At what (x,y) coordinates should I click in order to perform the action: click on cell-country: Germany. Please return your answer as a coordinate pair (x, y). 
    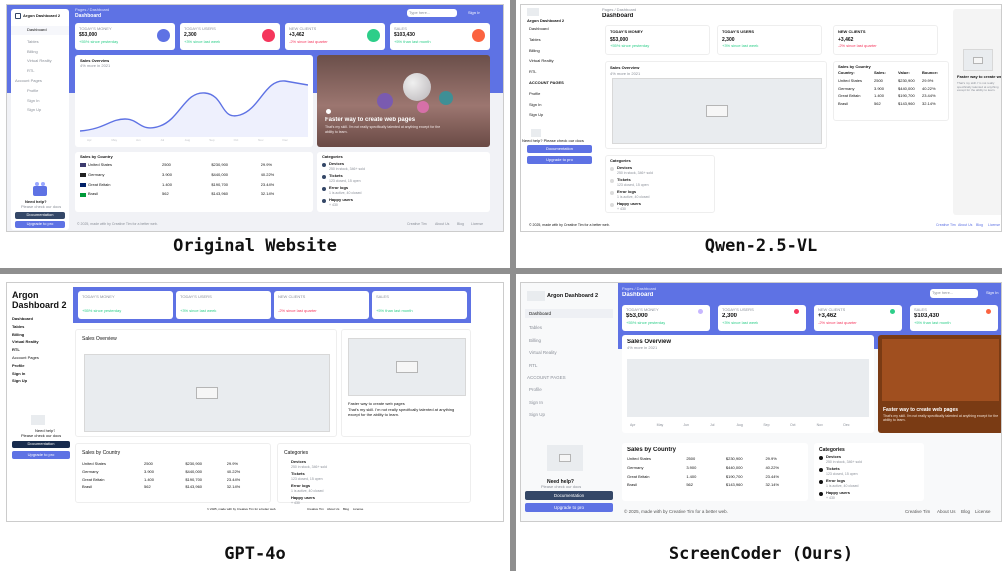
    Looking at the image, I should click on (635, 467).